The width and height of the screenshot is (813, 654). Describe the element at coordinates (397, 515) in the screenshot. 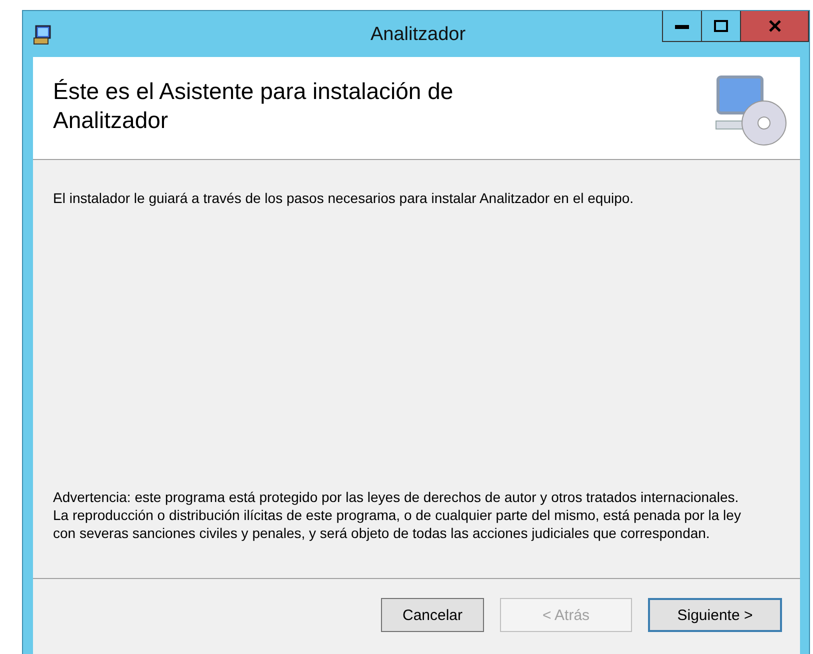

I see `copyright-warning: Advertencia: este programa está protegido por las leyes de derechos de autor y otros tratados internacionales. La reproducción o distribución ilícitas de este programa, o de cualquier parte del mismo, está penada por la ley con severas sanciones civiles y penales, y será objeto de todas las acciones judiciales que correspondan.` at that location.